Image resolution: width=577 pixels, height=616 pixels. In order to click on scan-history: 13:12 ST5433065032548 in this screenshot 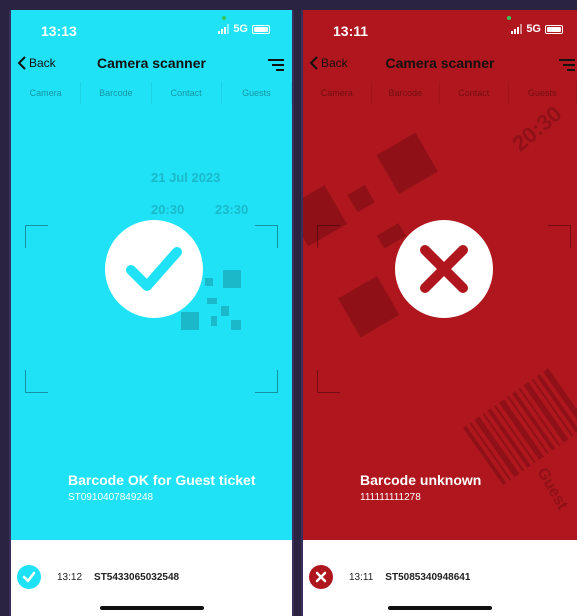, I will do `click(151, 578)`.